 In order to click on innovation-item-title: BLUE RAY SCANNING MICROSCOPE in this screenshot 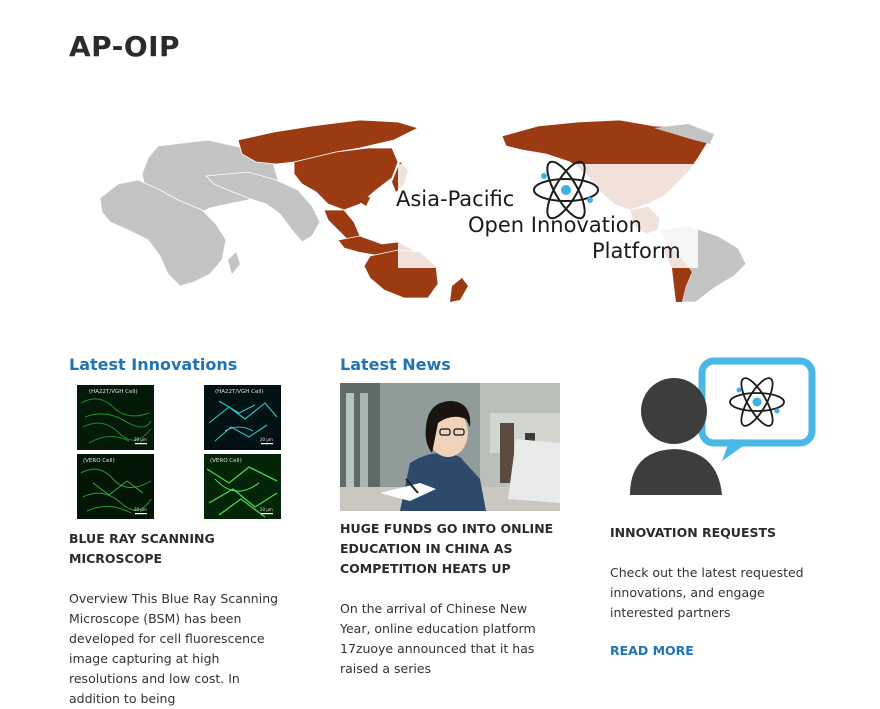, I will do `click(179, 549)`.